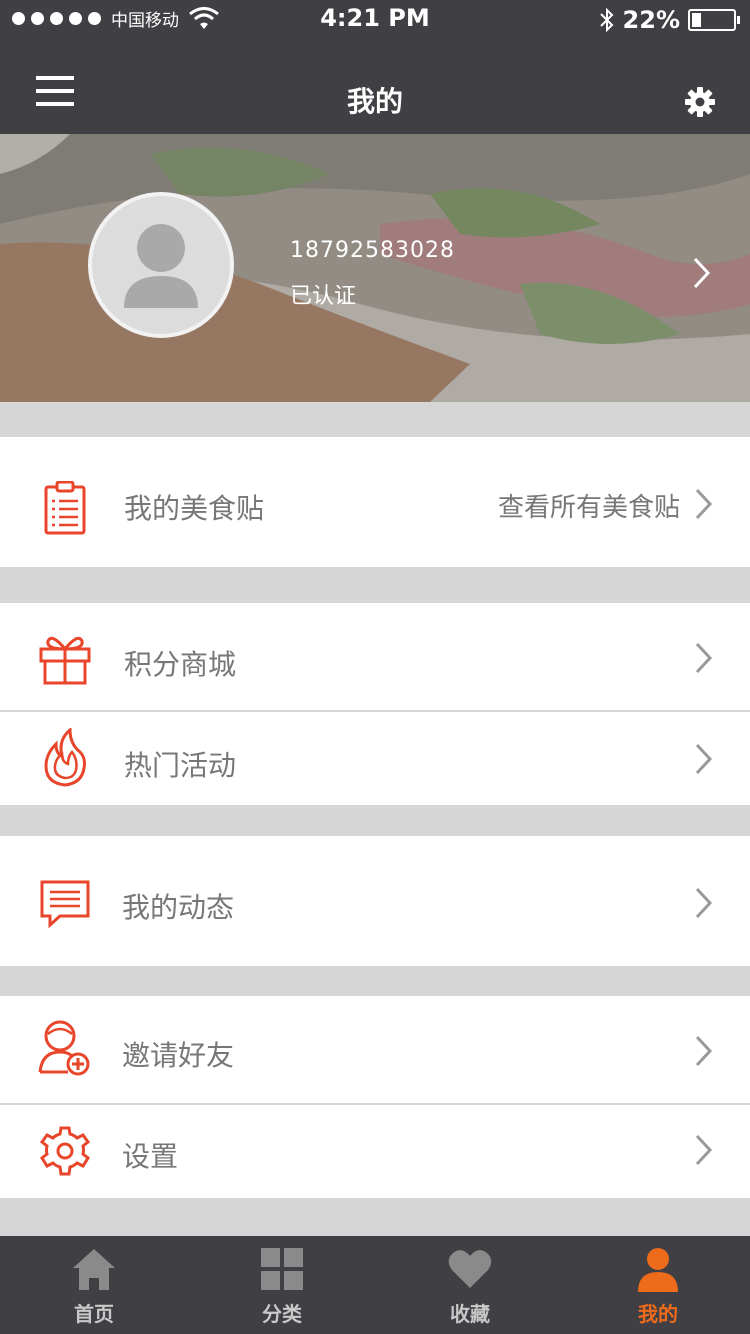 The image size is (750, 1334). Describe the element at coordinates (374, 101) in the screenshot. I see `page-title: 我的` at that location.